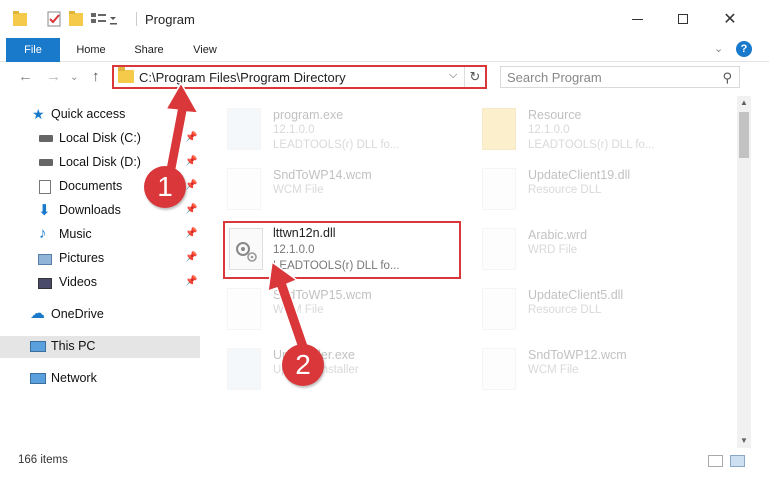 This screenshot has height=490, width=769. What do you see at coordinates (43, 233) in the screenshot?
I see `music-icon: ♪` at bounding box center [43, 233].